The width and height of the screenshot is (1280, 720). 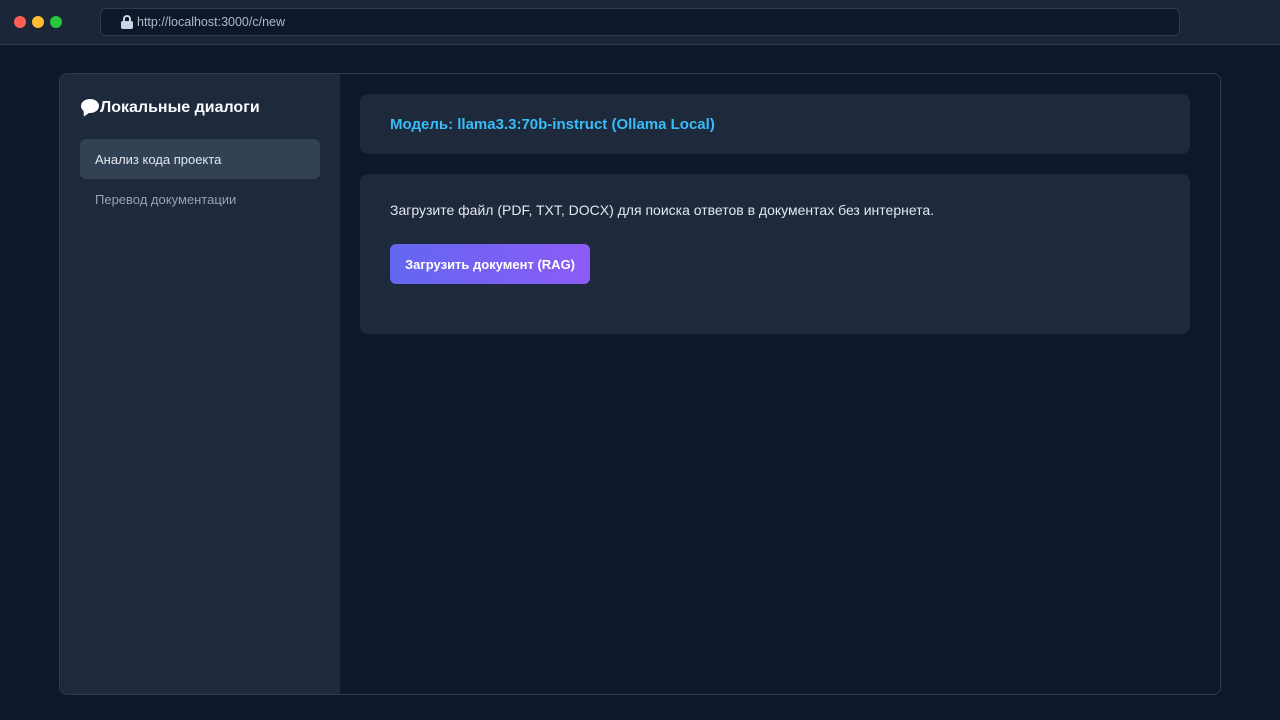 I want to click on close-window-button, so click(x=20, y=22).